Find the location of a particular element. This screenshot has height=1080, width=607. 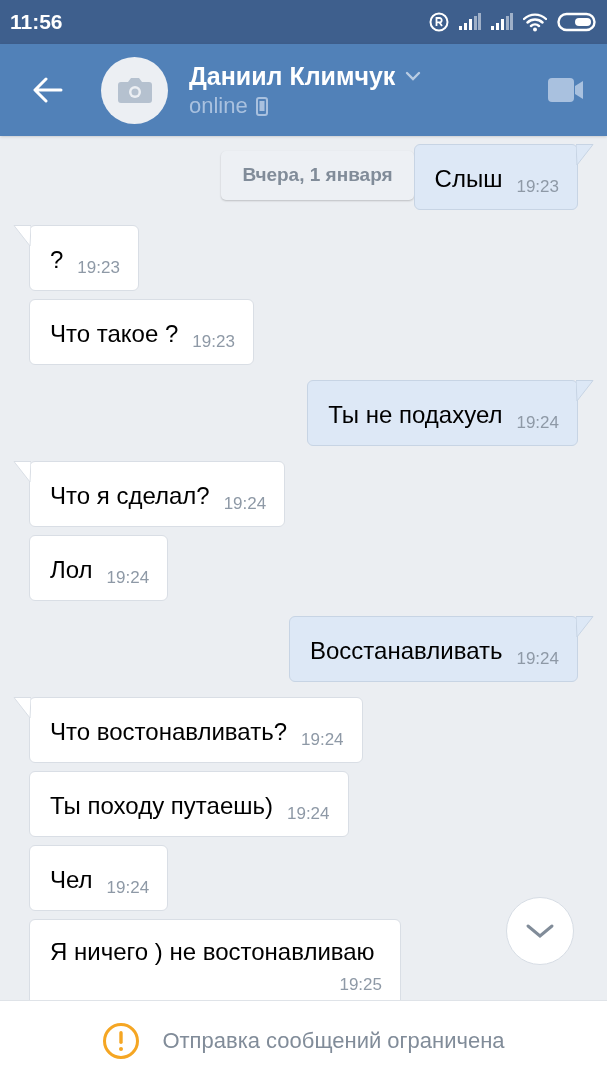

incoming-message: Чел 19:24 is located at coordinates (99, 878).